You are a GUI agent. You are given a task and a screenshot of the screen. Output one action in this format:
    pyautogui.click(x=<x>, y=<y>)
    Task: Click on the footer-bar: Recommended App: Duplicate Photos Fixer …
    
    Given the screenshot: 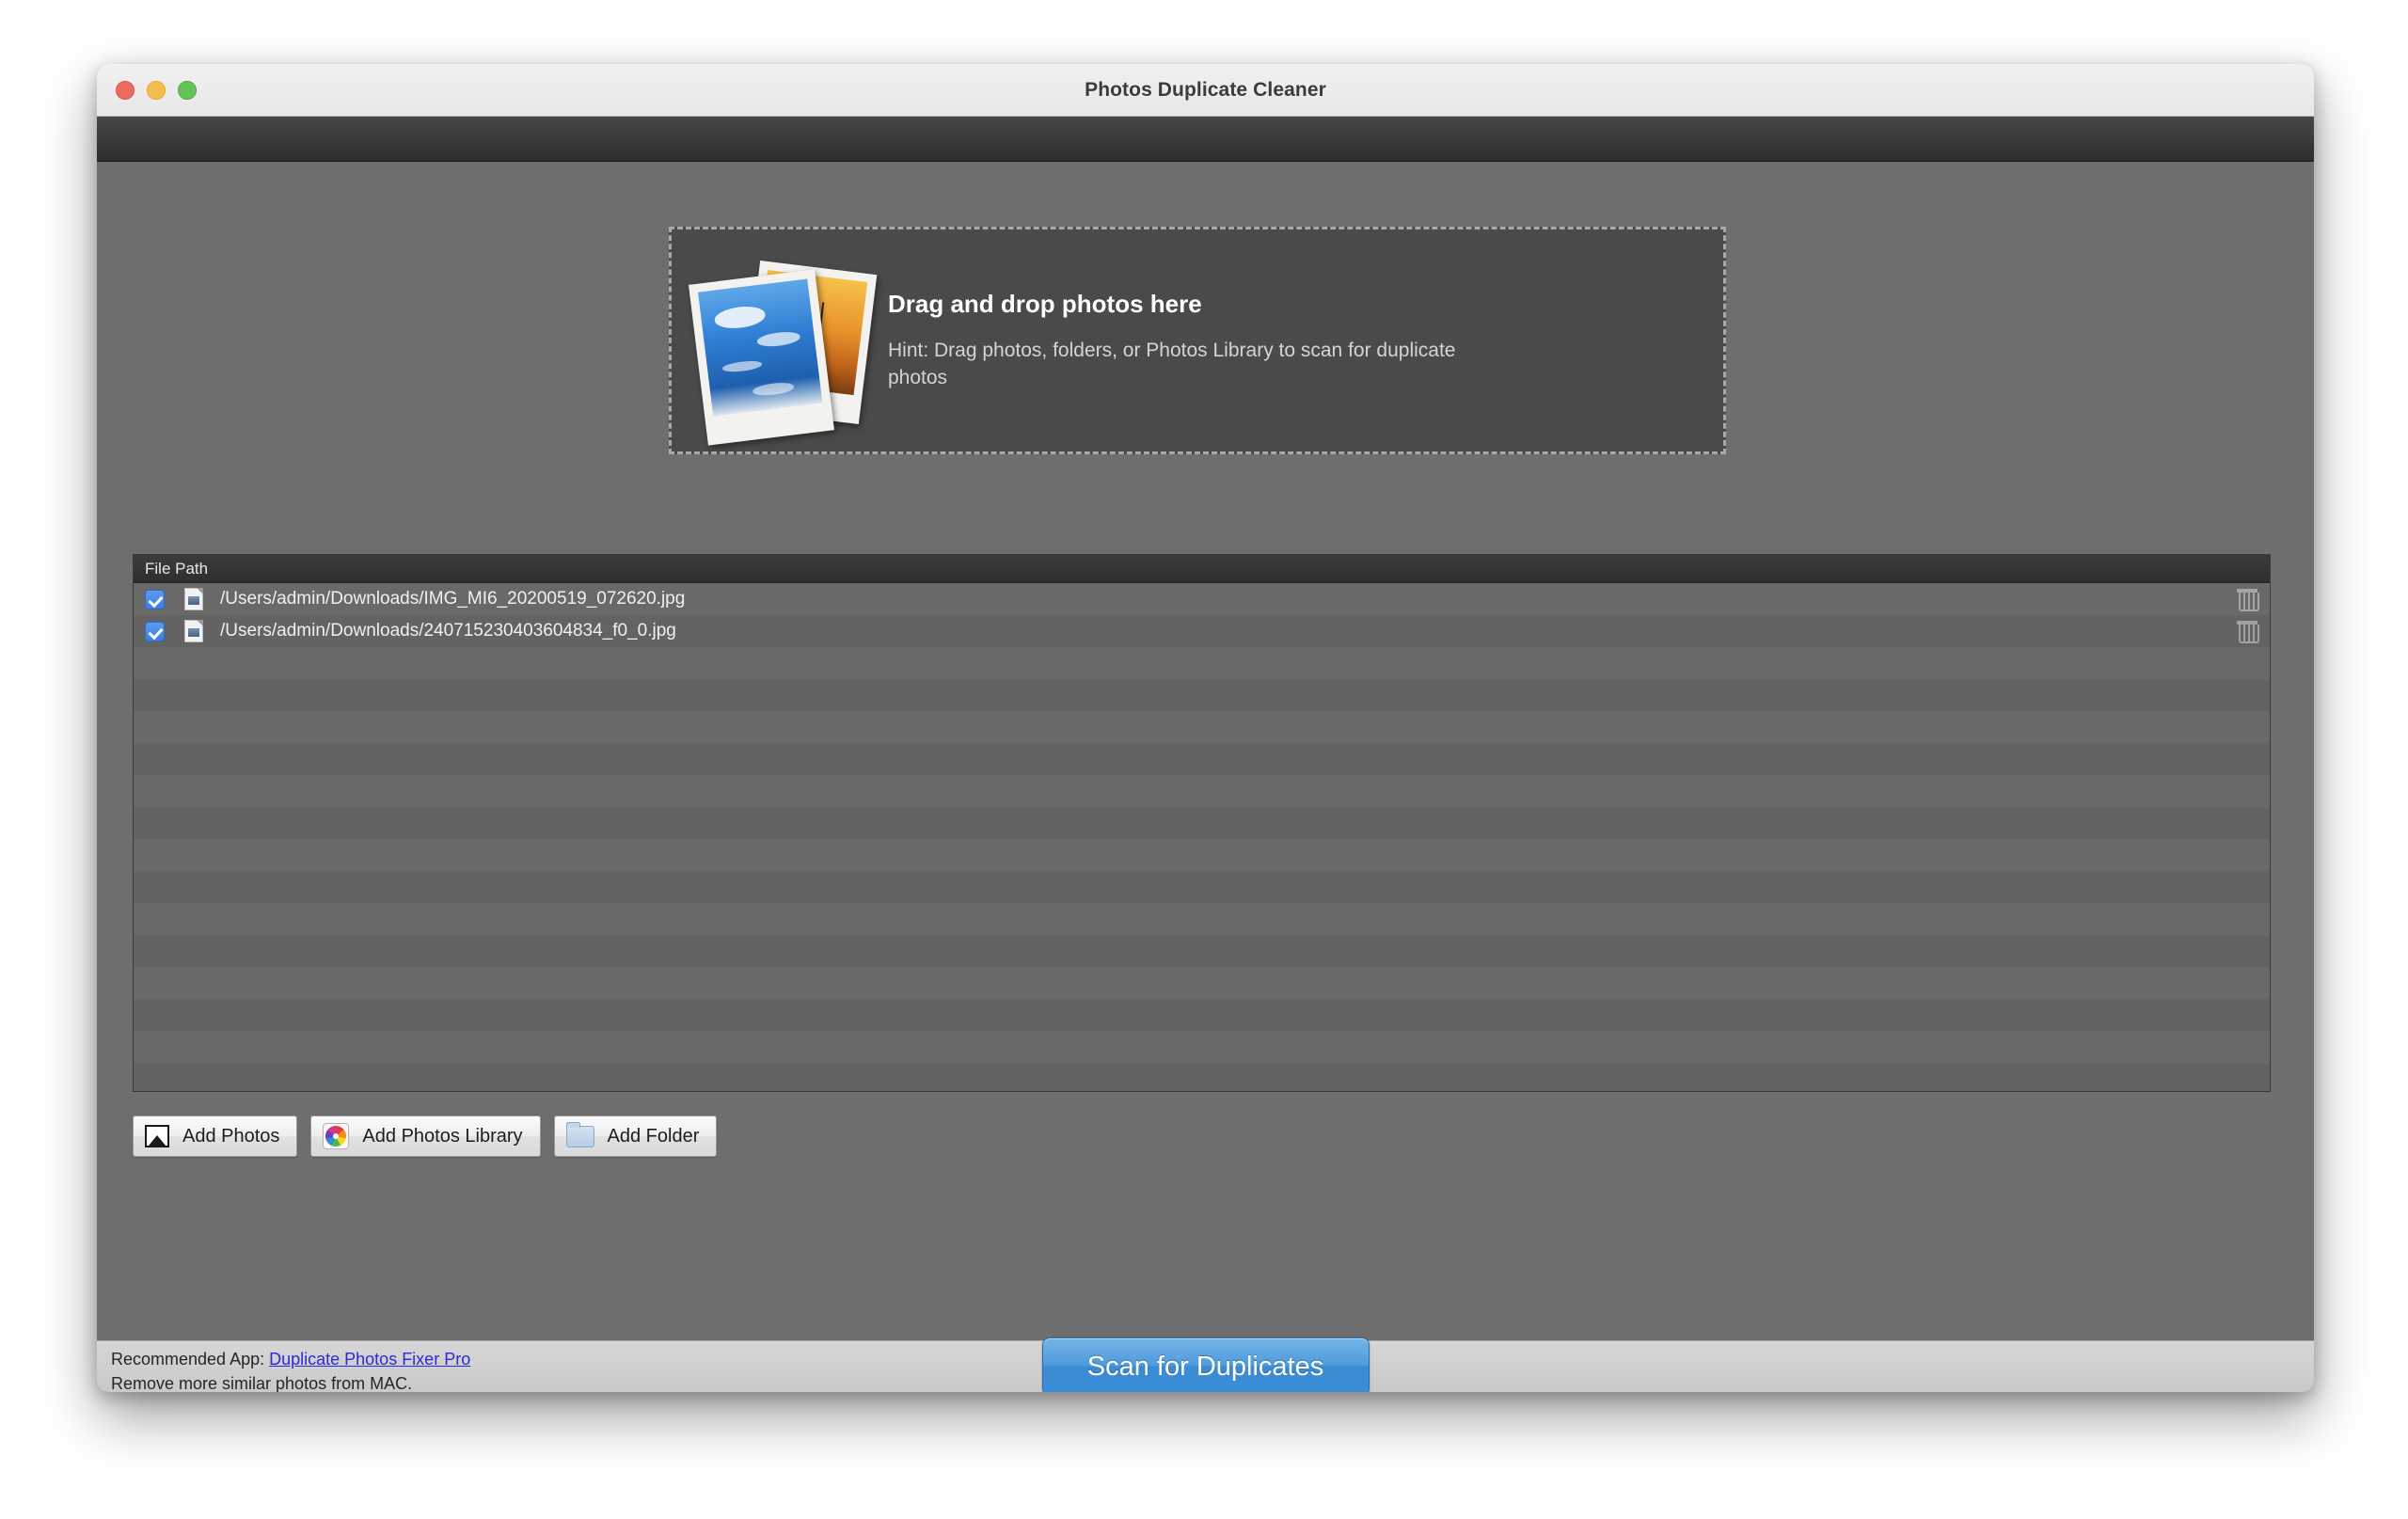 What is the action you would take?
    pyautogui.click(x=1206, y=1364)
    